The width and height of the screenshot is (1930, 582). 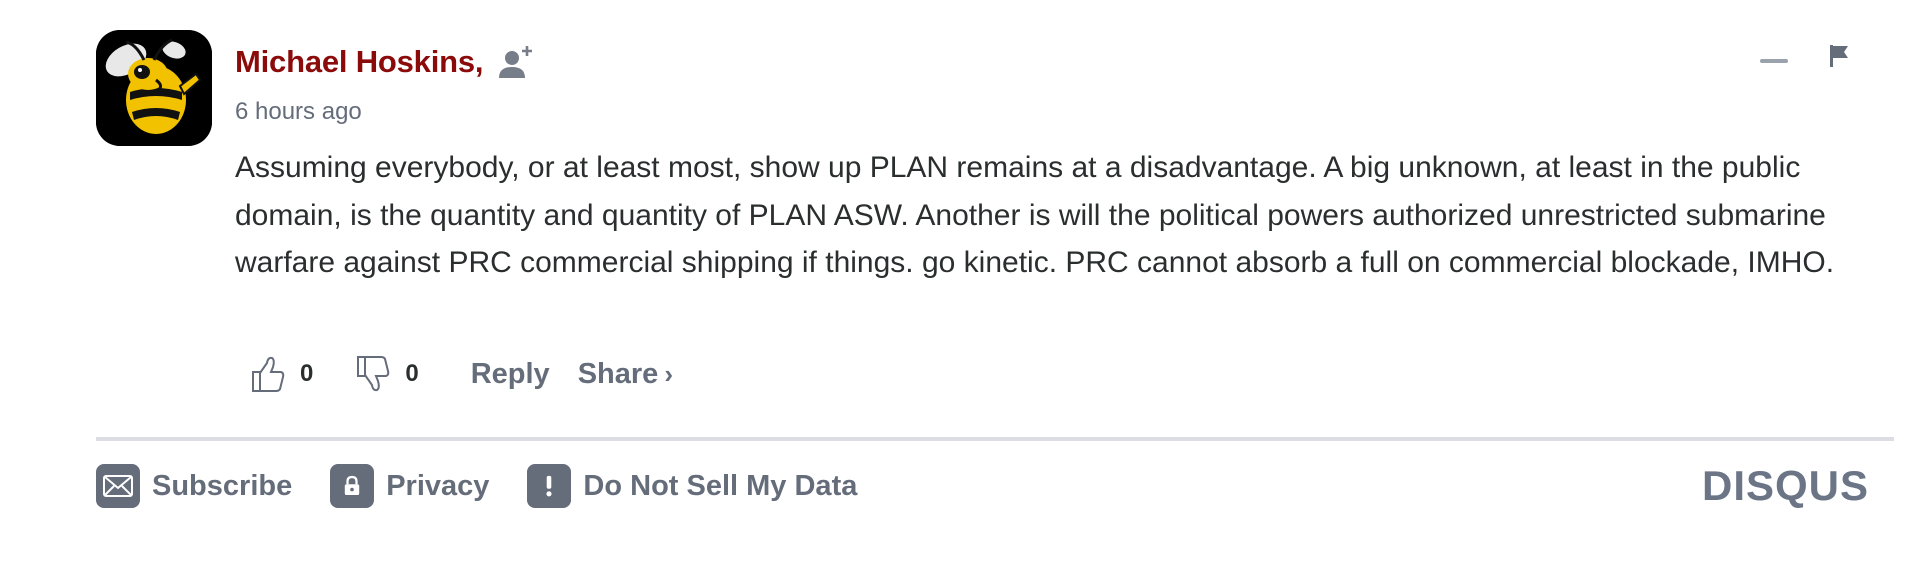 I want to click on privacy-label: Privacy, so click(x=438, y=485).